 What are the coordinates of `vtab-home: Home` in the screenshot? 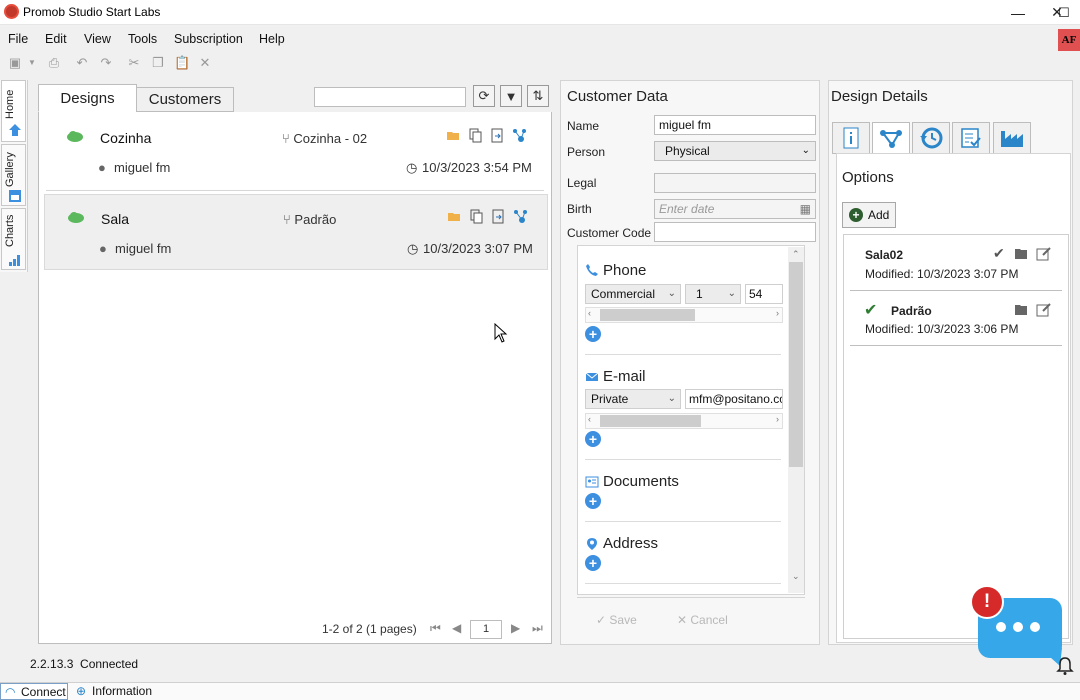 It's located at (13, 111).